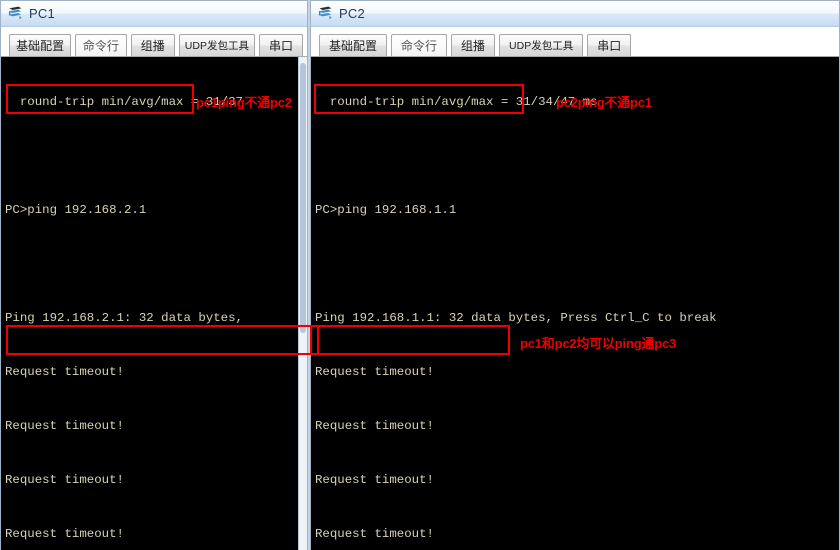  Describe the element at coordinates (575, 14) in the screenshot. I see `titlebar-pc2: PC2` at that location.